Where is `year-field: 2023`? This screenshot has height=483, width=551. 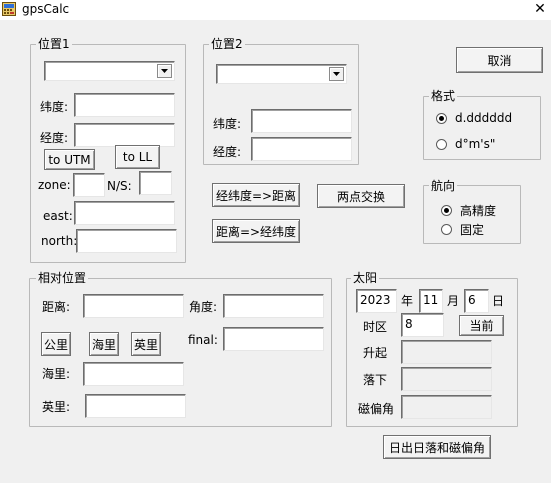
year-field: 2023 is located at coordinates (376, 301).